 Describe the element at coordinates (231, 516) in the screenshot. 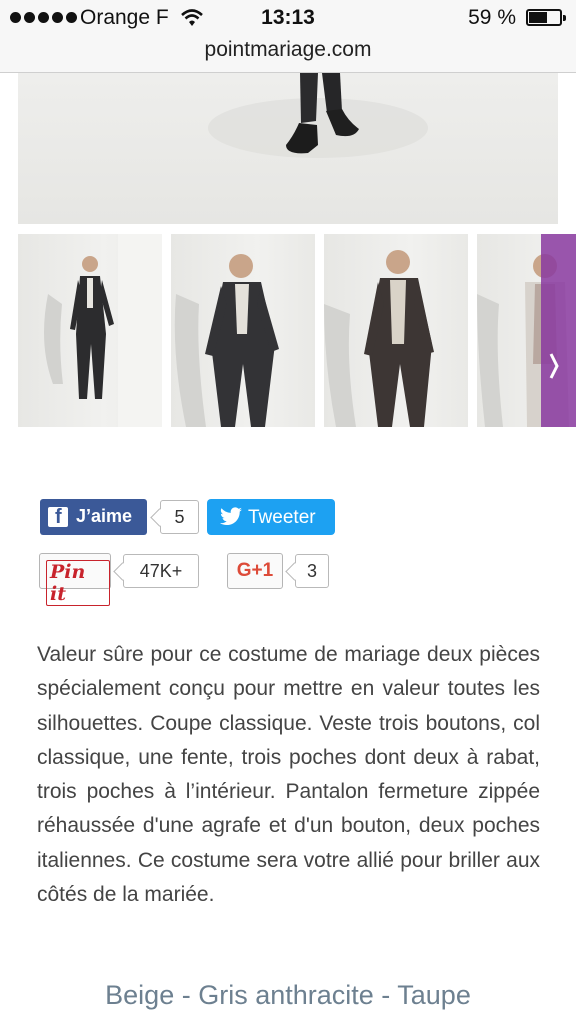

I see `twitter-bird-icon` at that location.